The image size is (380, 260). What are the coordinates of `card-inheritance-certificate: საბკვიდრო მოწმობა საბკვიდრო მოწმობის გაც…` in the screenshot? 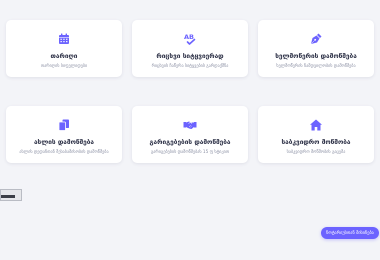 It's located at (316, 134).